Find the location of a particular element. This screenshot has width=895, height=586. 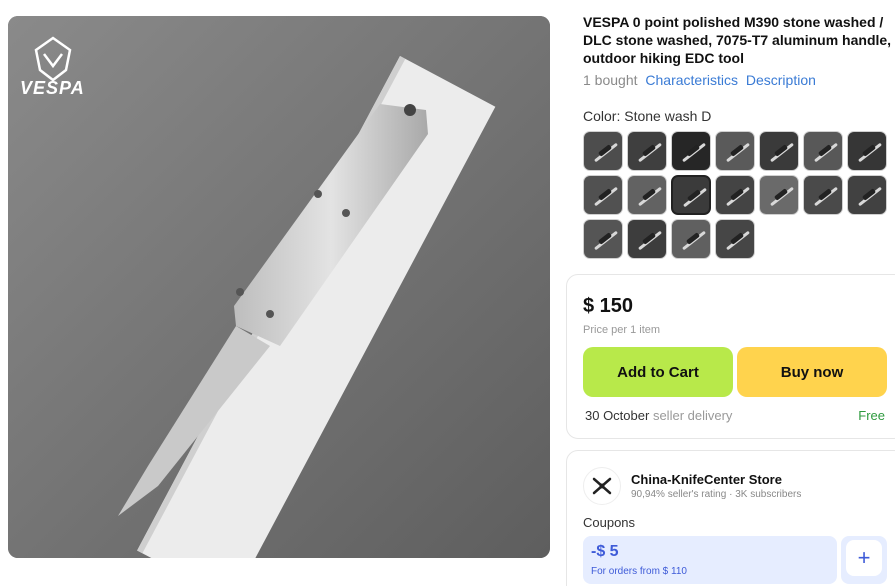

delivery-text: seller delivery is located at coordinates (692, 415).